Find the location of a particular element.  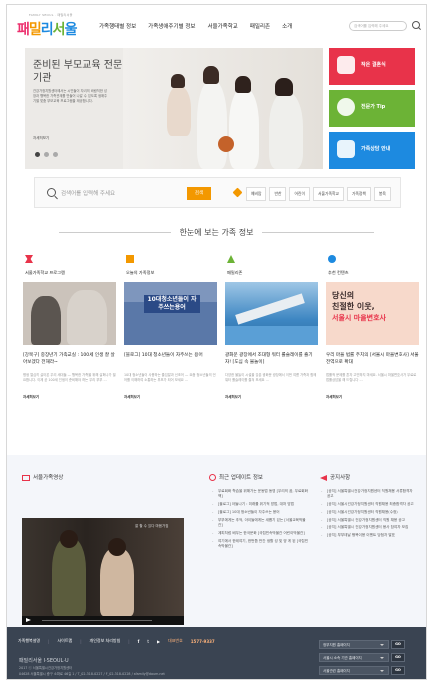

quick-link-expert-tip: 전문가 Tip is located at coordinates (372, 108).